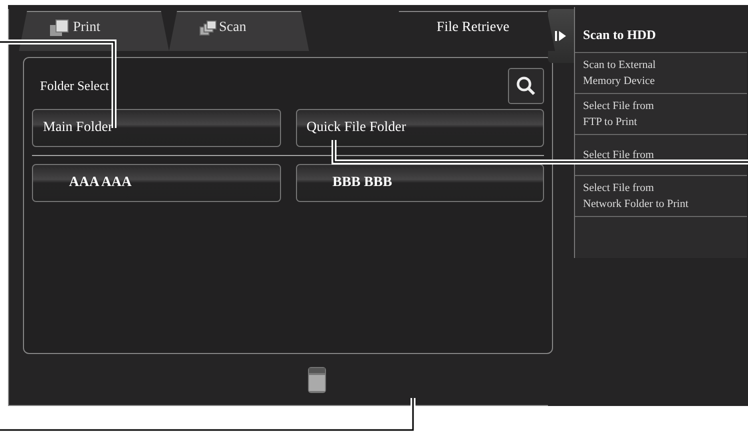  What do you see at coordinates (420, 128) in the screenshot?
I see `folder-button: Quick File Folder` at bounding box center [420, 128].